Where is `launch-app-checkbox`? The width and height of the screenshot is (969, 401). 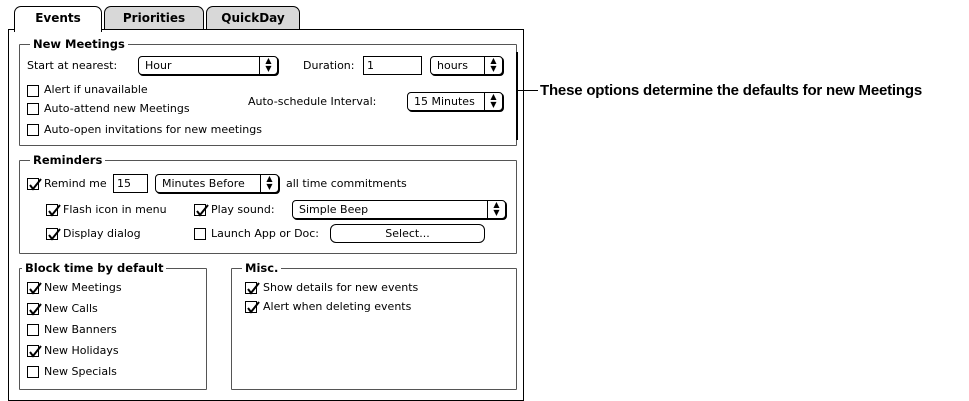
launch-app-checkbox is located at coordinates (200, 234).